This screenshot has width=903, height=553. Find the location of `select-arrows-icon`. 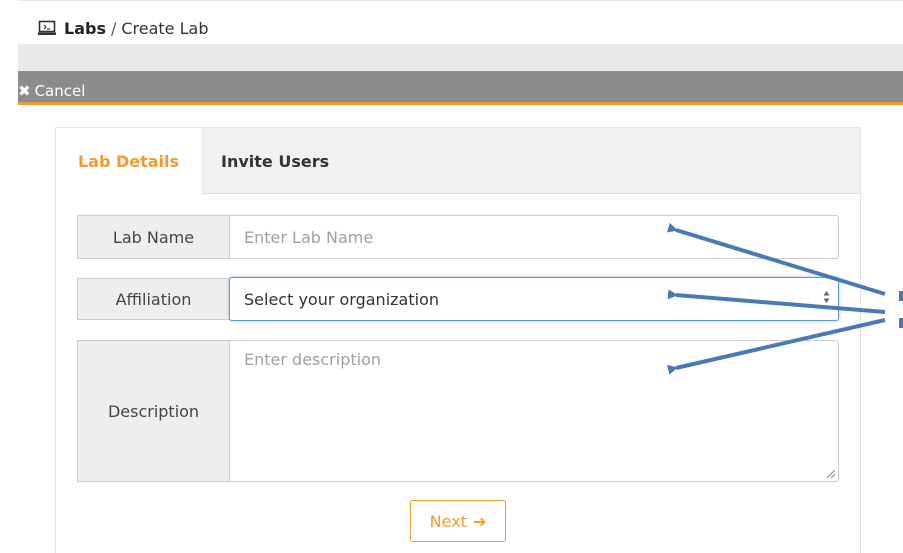

select-arrows-icon is located at coordinates (826, 297).